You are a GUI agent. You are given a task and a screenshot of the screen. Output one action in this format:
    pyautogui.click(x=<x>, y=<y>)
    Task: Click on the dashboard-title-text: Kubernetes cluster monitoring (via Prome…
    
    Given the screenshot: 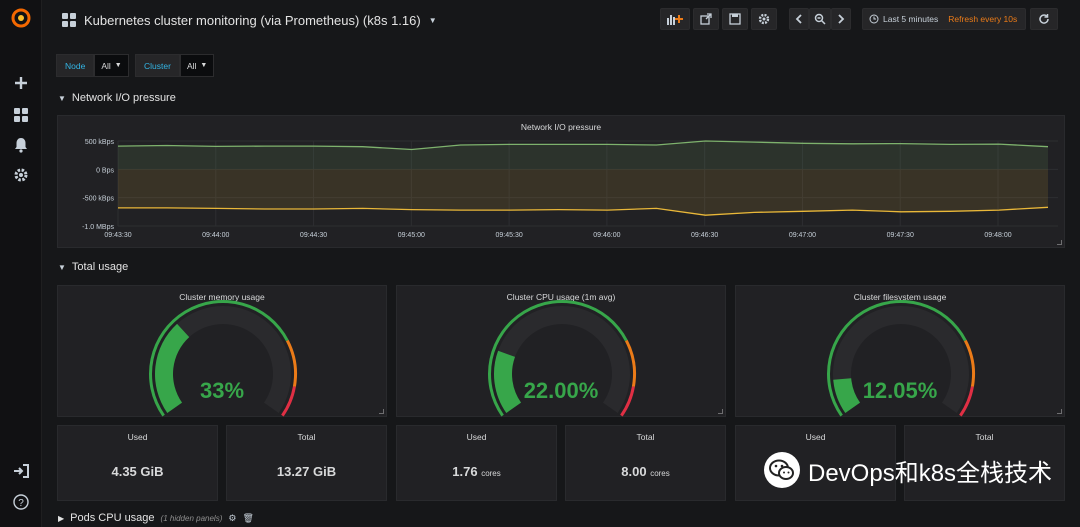 What is the action you would take?
    pyautogui.click(x=252, y=20)
    